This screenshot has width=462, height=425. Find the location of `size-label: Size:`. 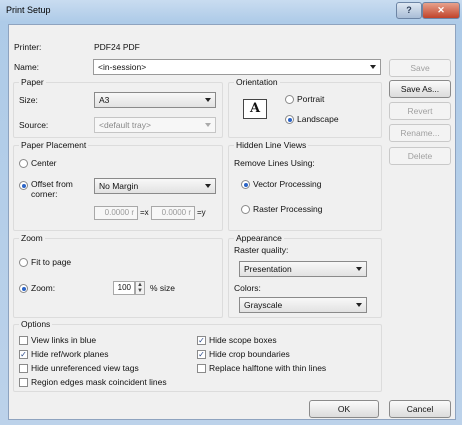

size-label: Size: is located at coordinates (28, 100).